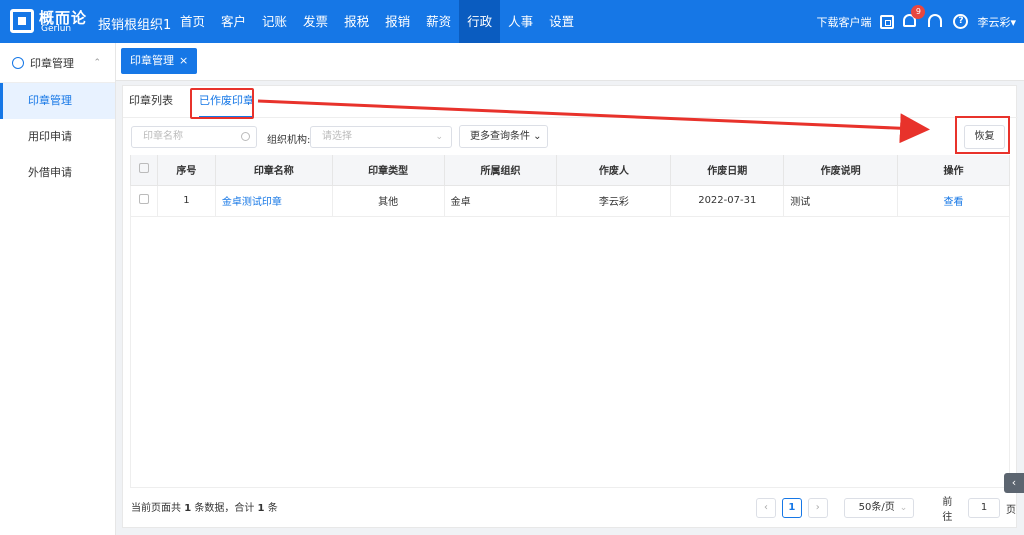  I want to click on annotation-arrow, so click(593, 121).